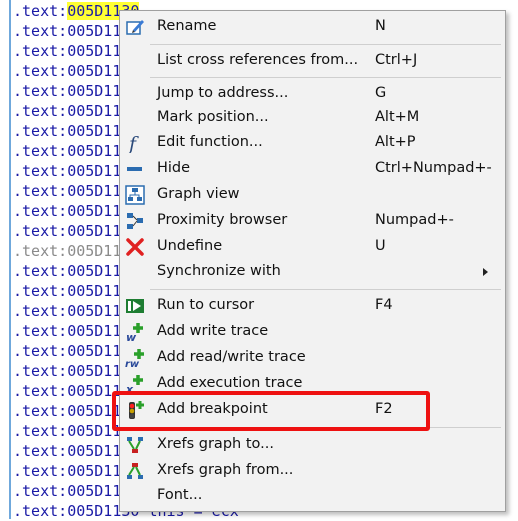 The image size is (518, 521). What do you see at coordinates (198, 194) in the screenshot?
I see `menu-item-label: Graph view` at bounding box center [198, 194].